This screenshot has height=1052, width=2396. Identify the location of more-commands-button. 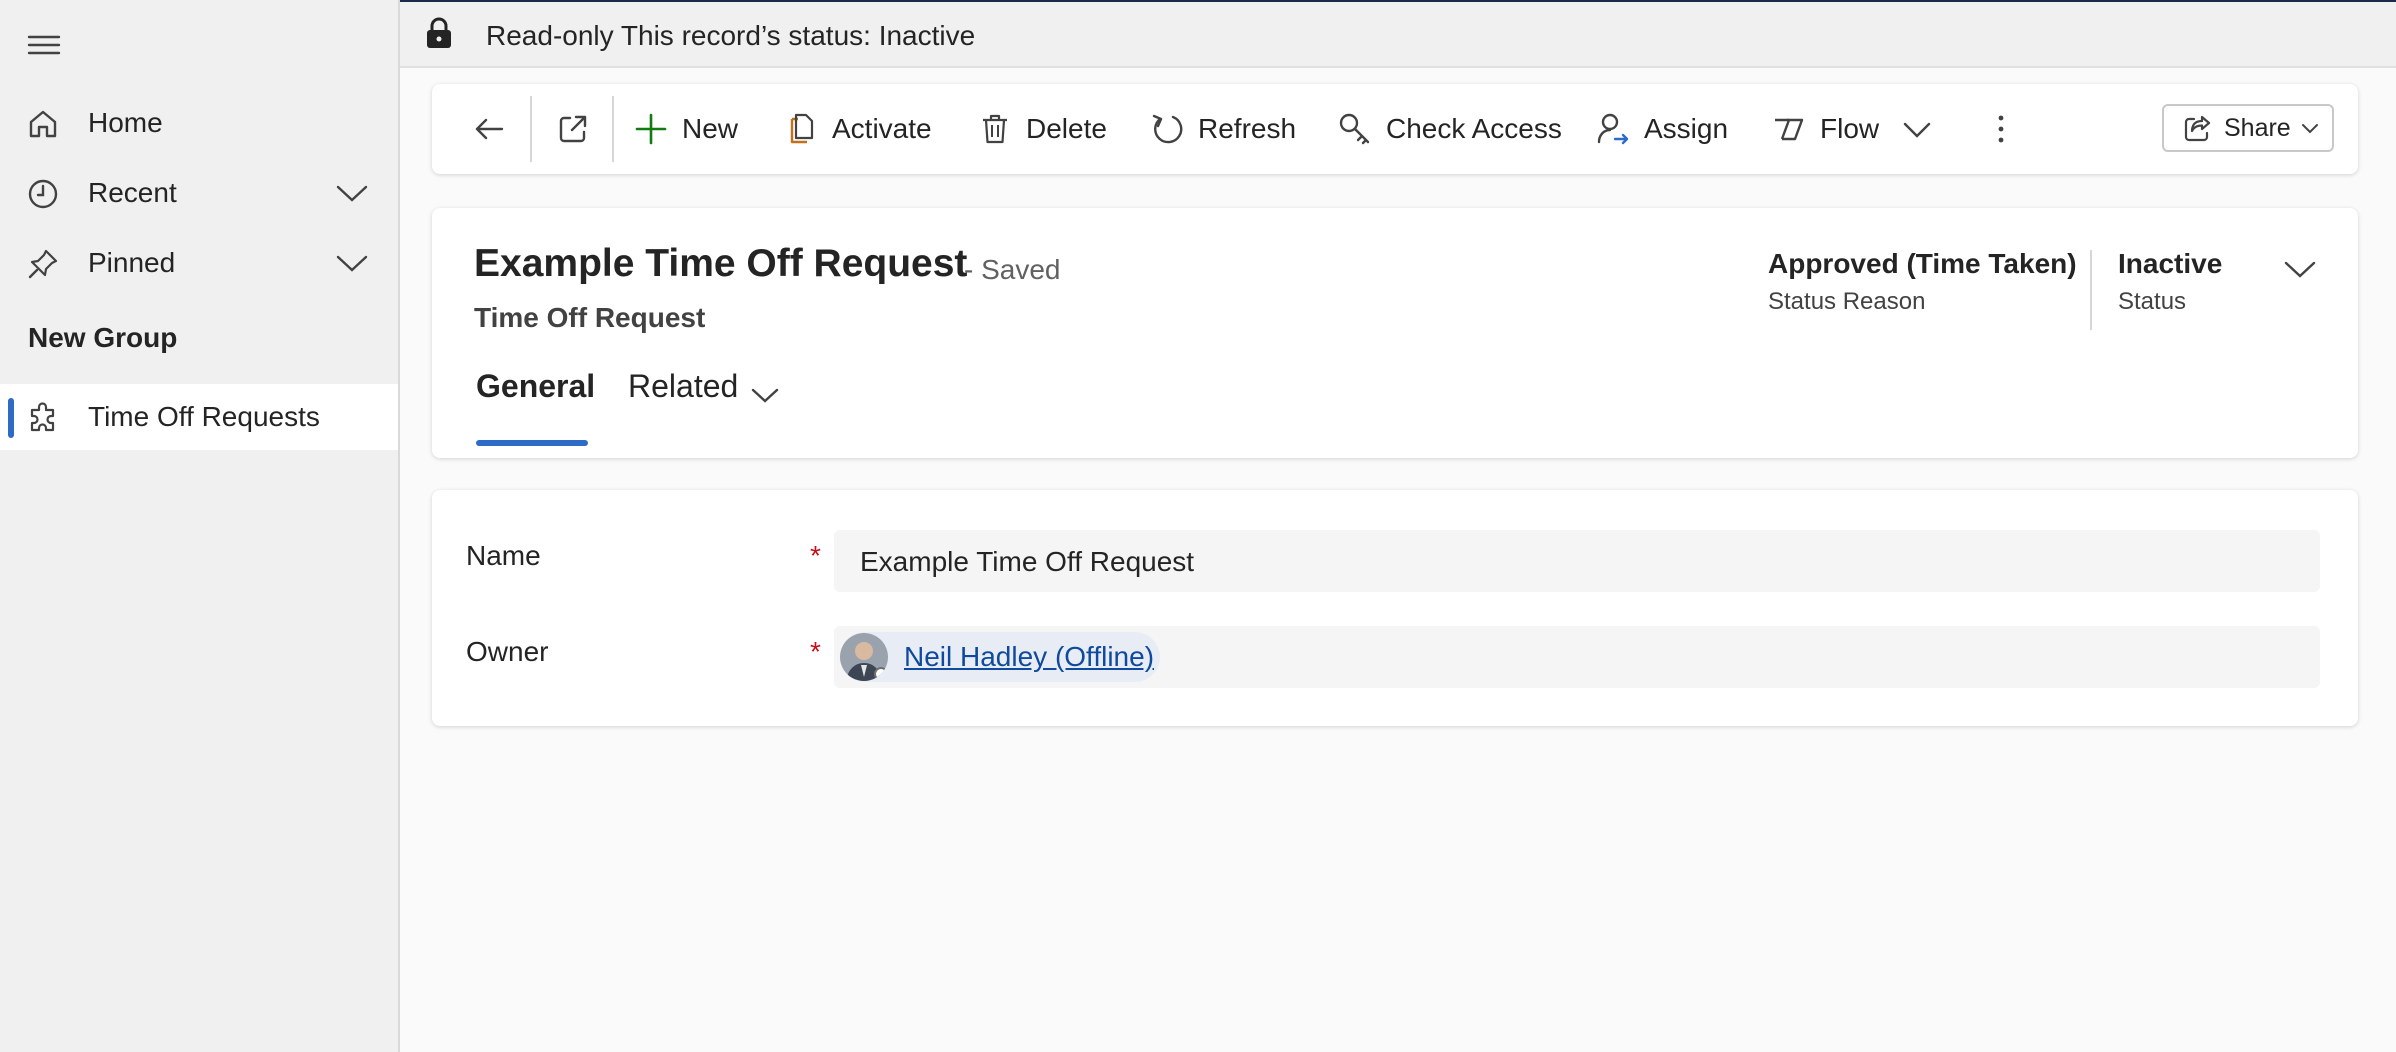
(2008, 129).